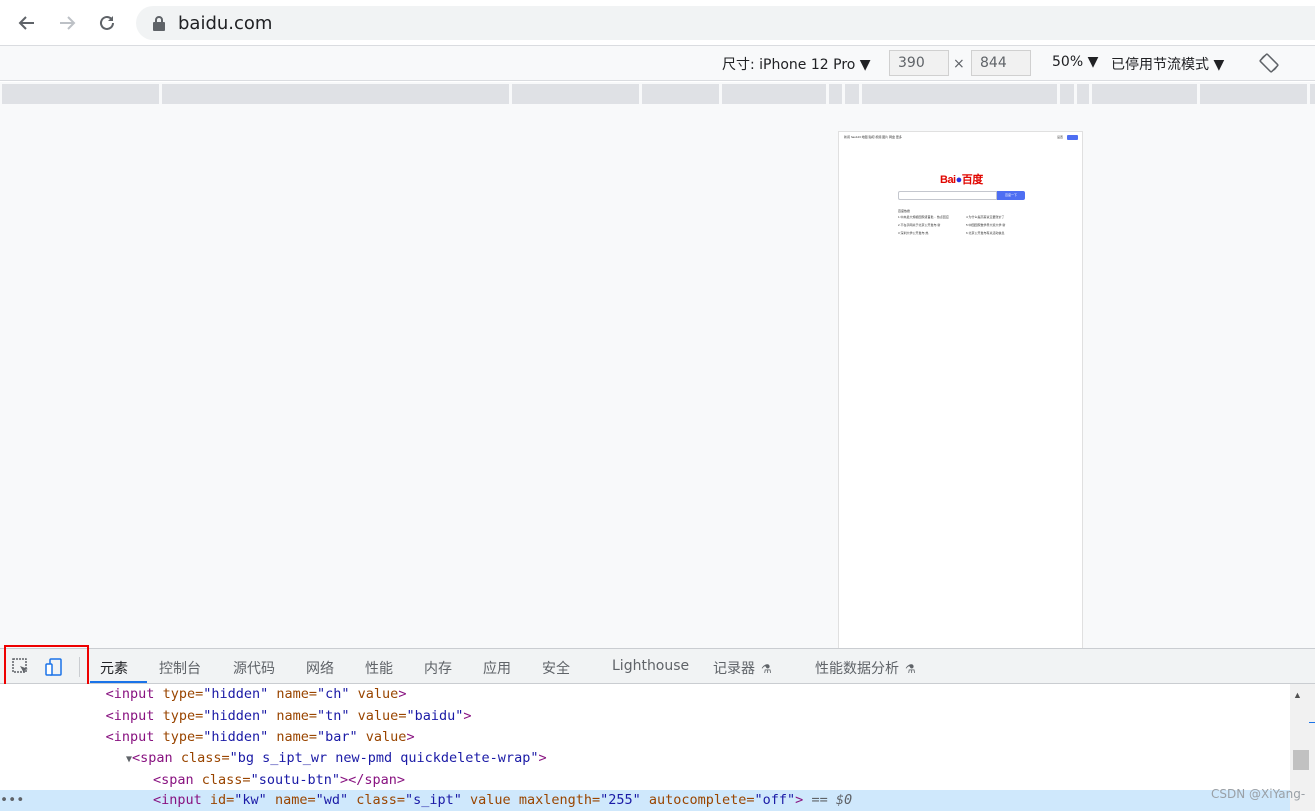  What do you see at coordinates (873, 137) in the screenshot?
I see `mini-nav: 新闻 hao123 地图 贴吧 视频 图片 网盘 更多` at bounding box center [873, 137].